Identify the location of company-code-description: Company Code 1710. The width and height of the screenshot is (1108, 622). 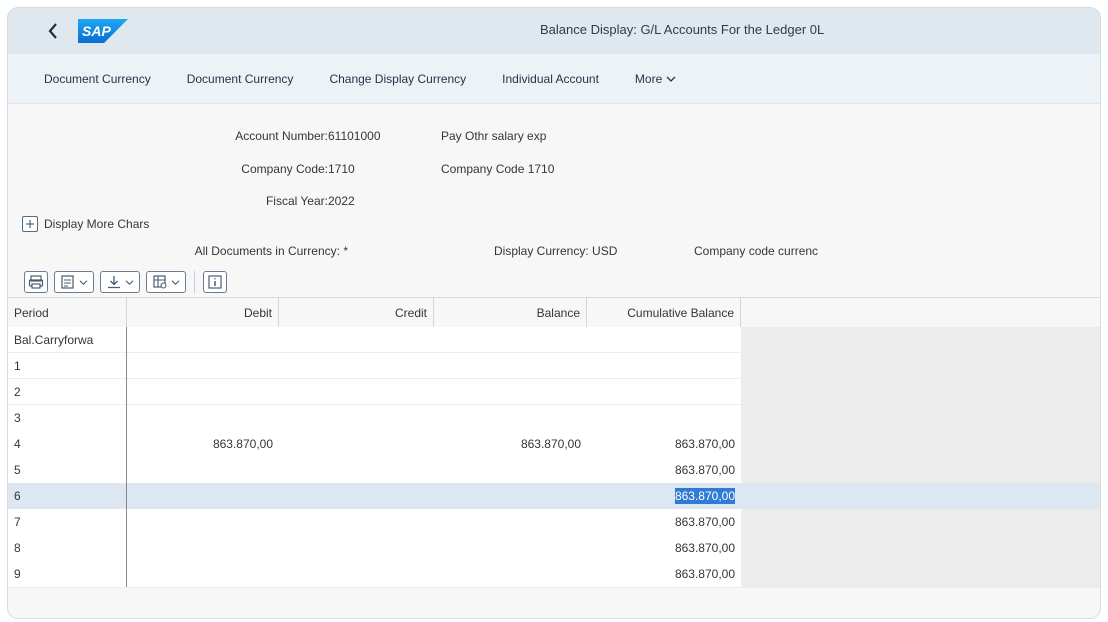
(498, 169).